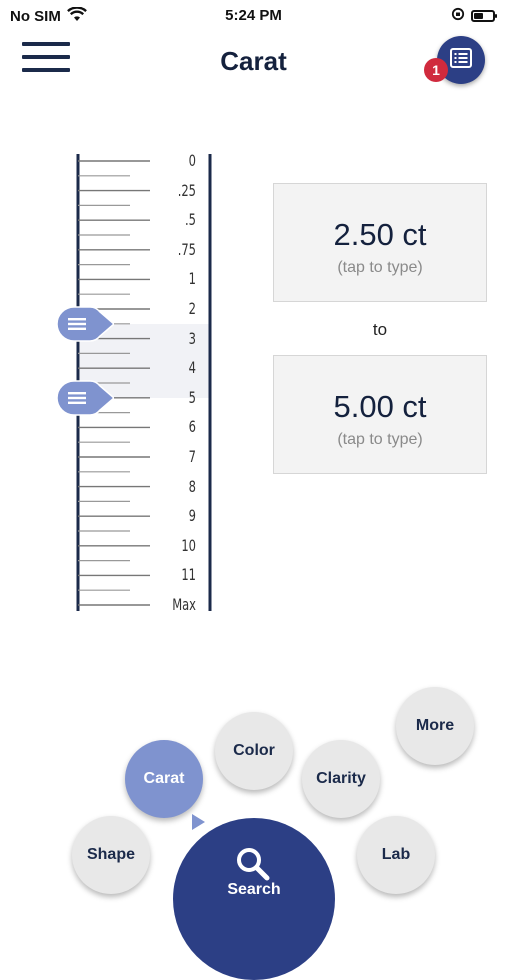 This screenshot has height=980, width=507. What do you see at coordinates (192, 338) in the screenshot?
I see `ruler-tick-label: 3` at bounding box center [192, 338].